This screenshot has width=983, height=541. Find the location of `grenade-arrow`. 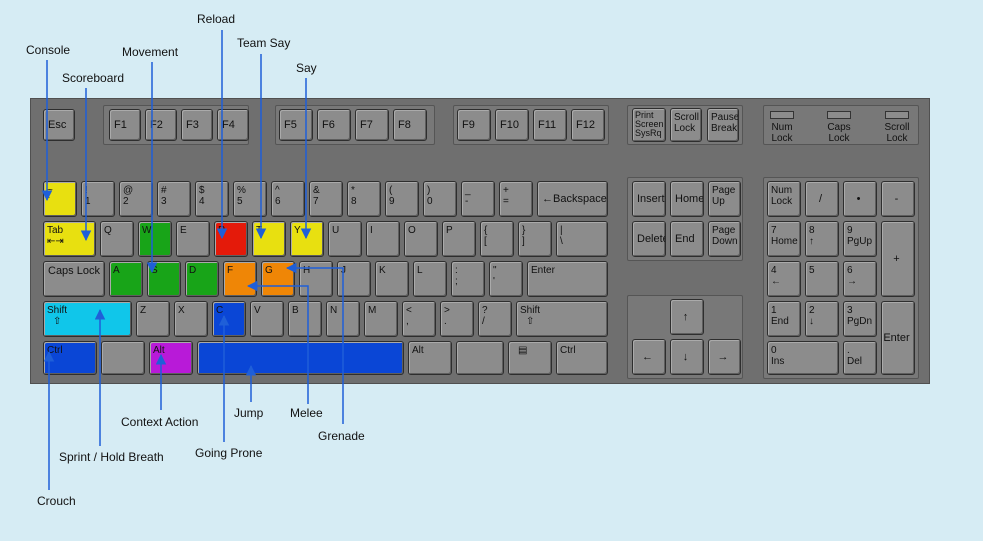

grenade-arrow is located at coordinates (314, 343).